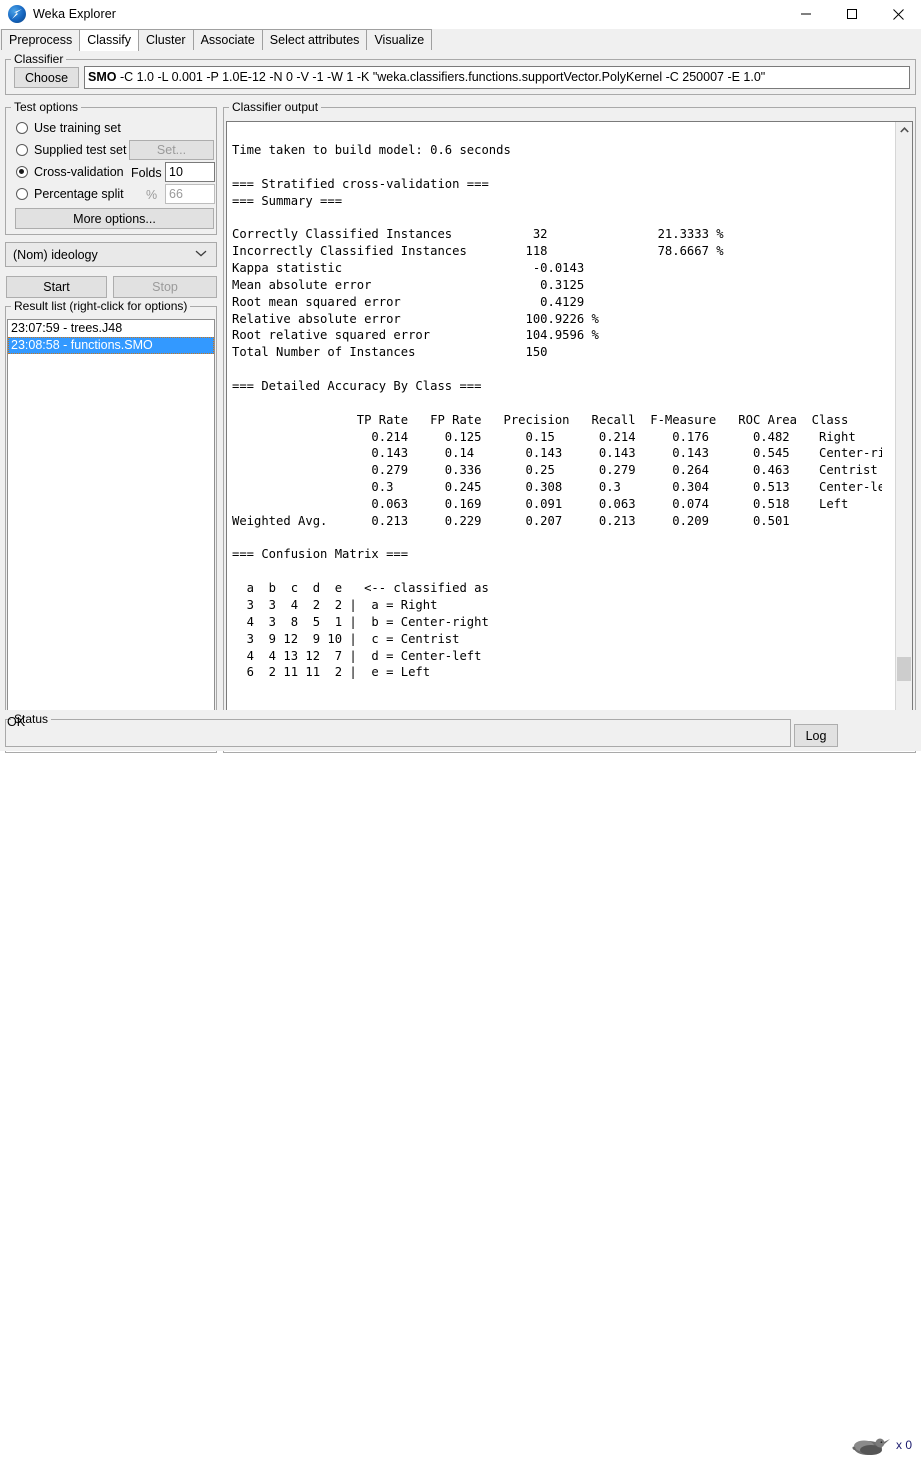 Image resolution: width=921 pixels, height=1458 pixels. I want to click on percent-input: 66, so click(190, 194).